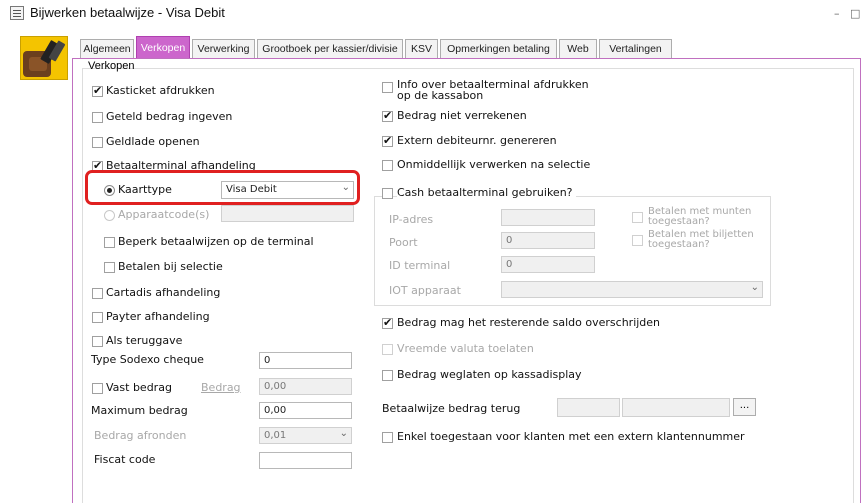 The height and width of the screenshot is (503, 868). What do you see at coordinates (163, 48) in the screenshot?
I see `tab-verkopen: Verkopen` at bounding box center [163, 48].